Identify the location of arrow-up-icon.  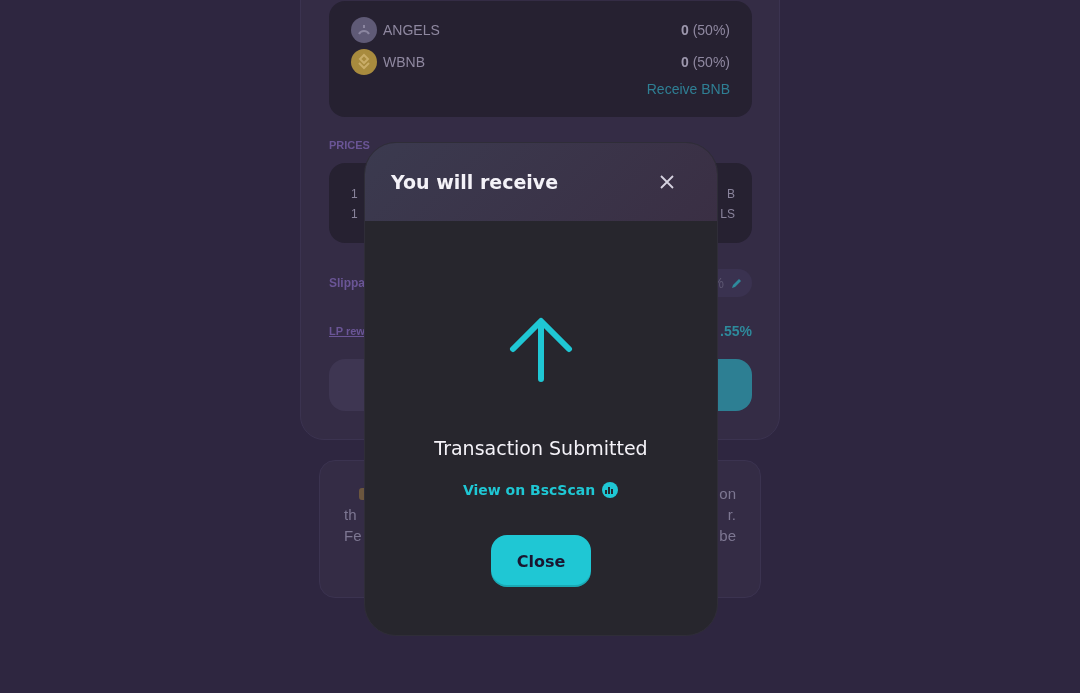
(541, 351).